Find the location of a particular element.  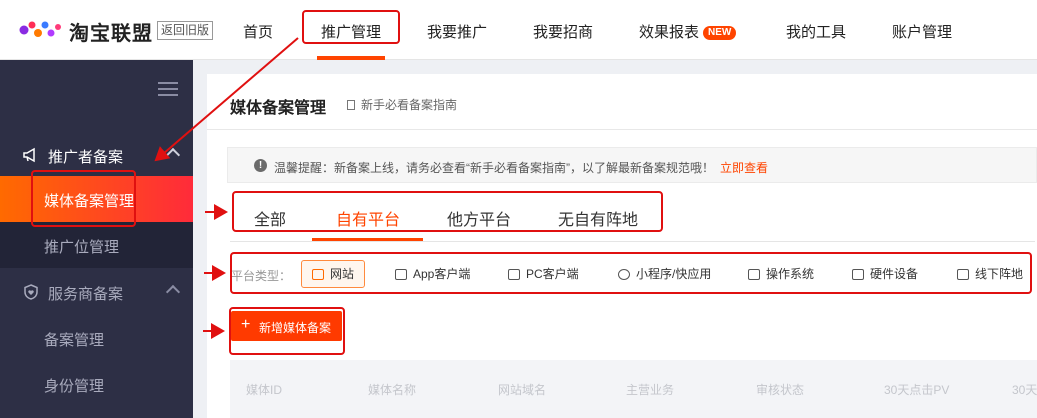

guide-link: 新手必看备案指南 is located at coordinates (402, 104).